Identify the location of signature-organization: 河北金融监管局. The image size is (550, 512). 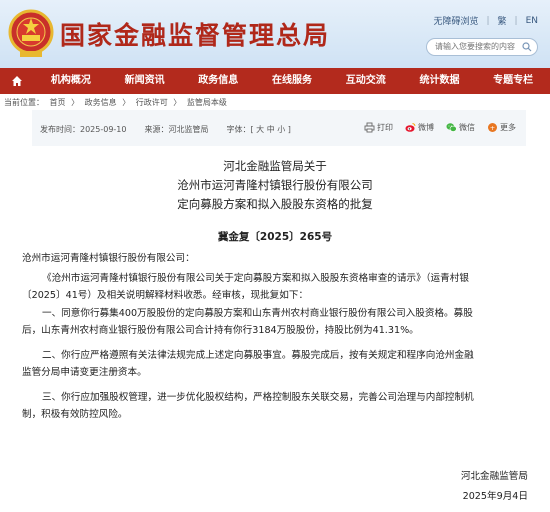
(494, 476).